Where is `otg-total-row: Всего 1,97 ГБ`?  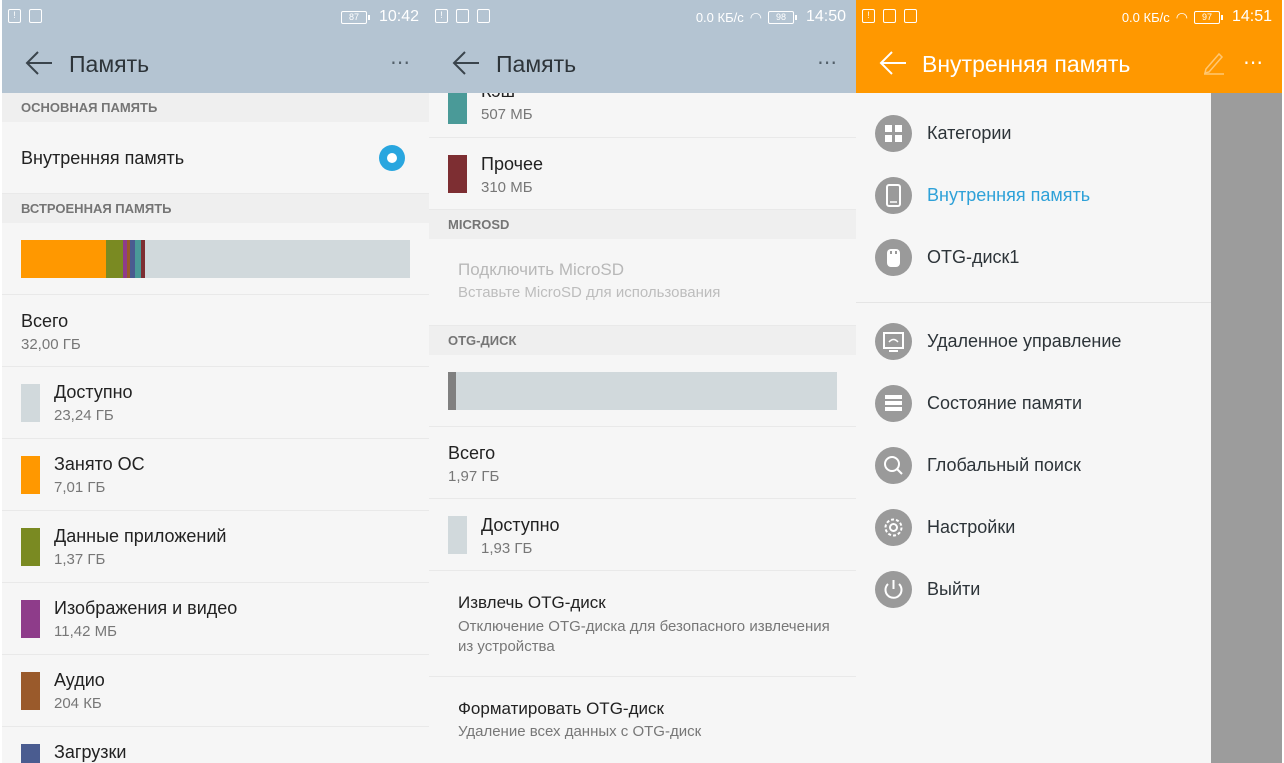
otg-total-row: Всего 1,97 ГБ is located at coordinates (642, 463).